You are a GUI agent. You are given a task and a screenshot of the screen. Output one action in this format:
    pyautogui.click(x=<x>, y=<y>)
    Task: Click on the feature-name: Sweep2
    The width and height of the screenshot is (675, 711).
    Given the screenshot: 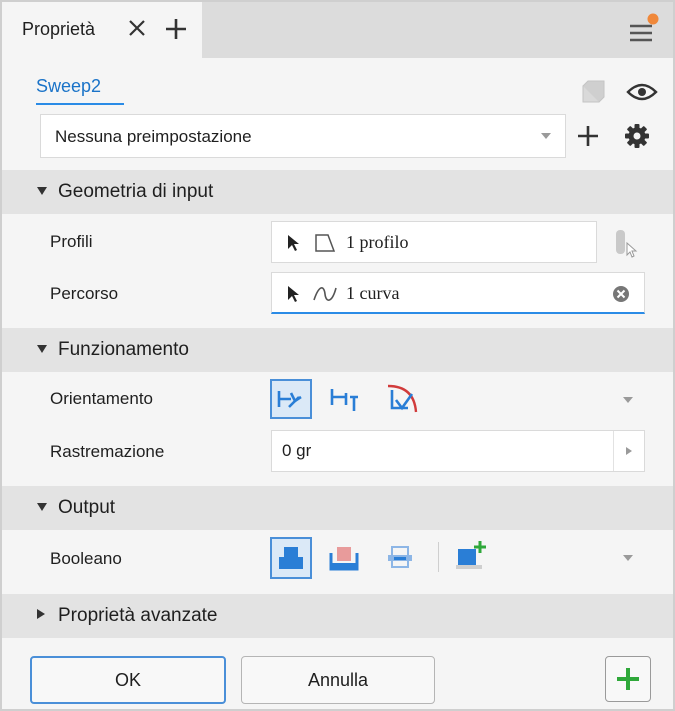 What is the action you would take?
    pyautogui.click(x=80, y=90)
    